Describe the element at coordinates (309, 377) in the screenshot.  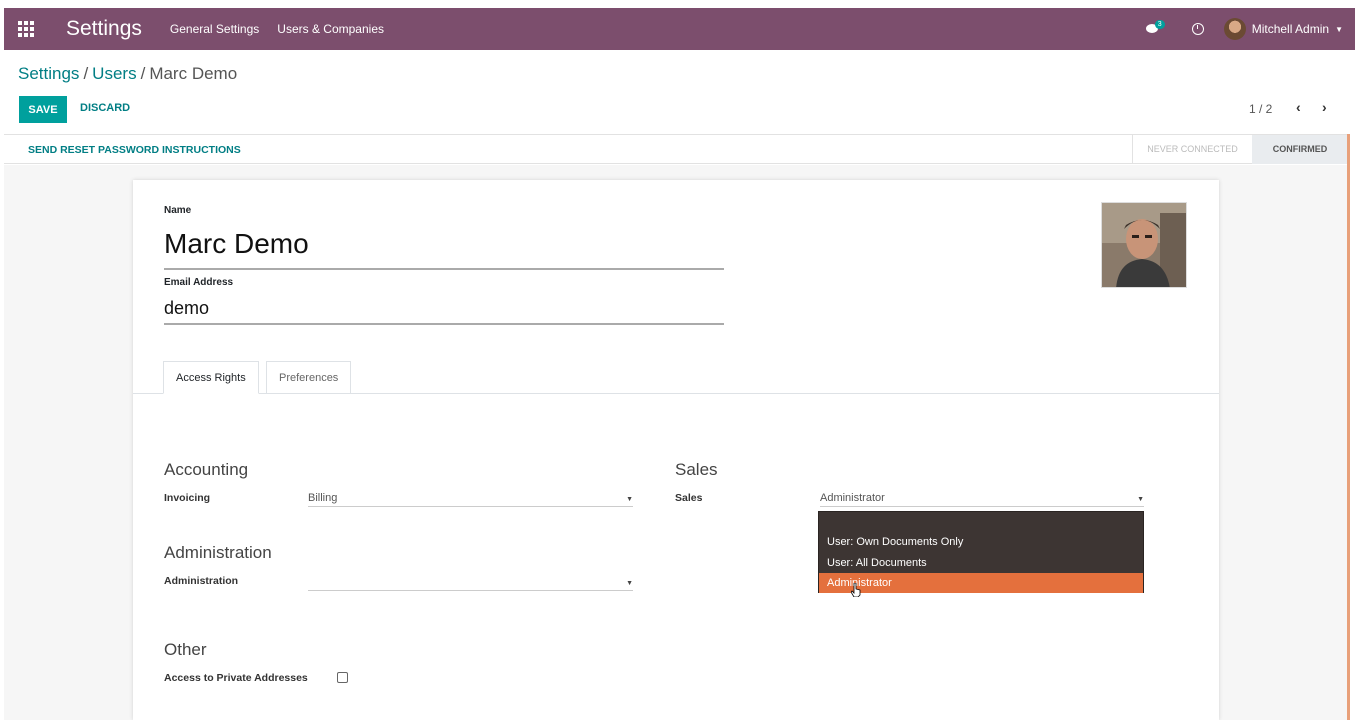
I see `tab-preferences: Preferences` at that location.